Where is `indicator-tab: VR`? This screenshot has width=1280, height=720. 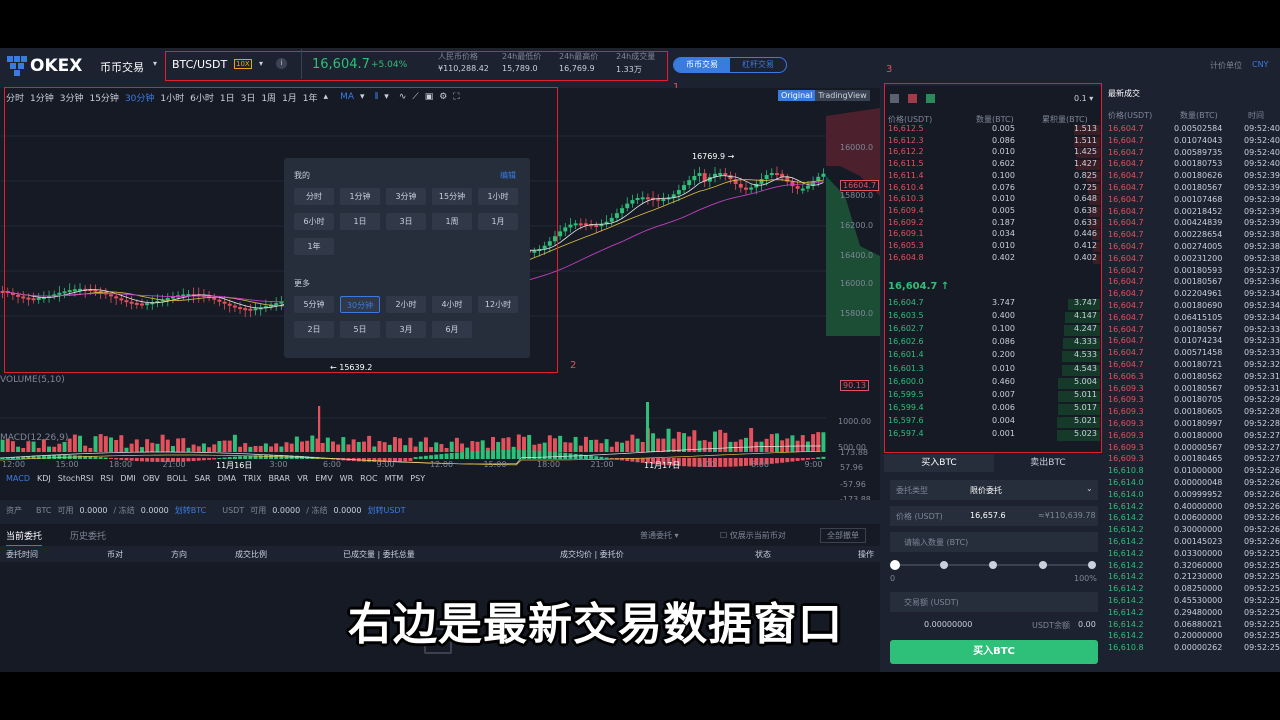
indicator-tab: VR is located at coordinates (302, 480).